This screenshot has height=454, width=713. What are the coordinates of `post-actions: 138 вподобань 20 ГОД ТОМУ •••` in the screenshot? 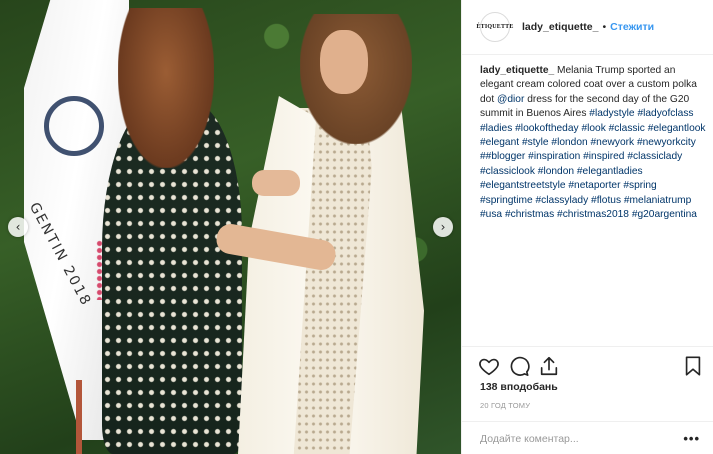 It's located at (587, 400).